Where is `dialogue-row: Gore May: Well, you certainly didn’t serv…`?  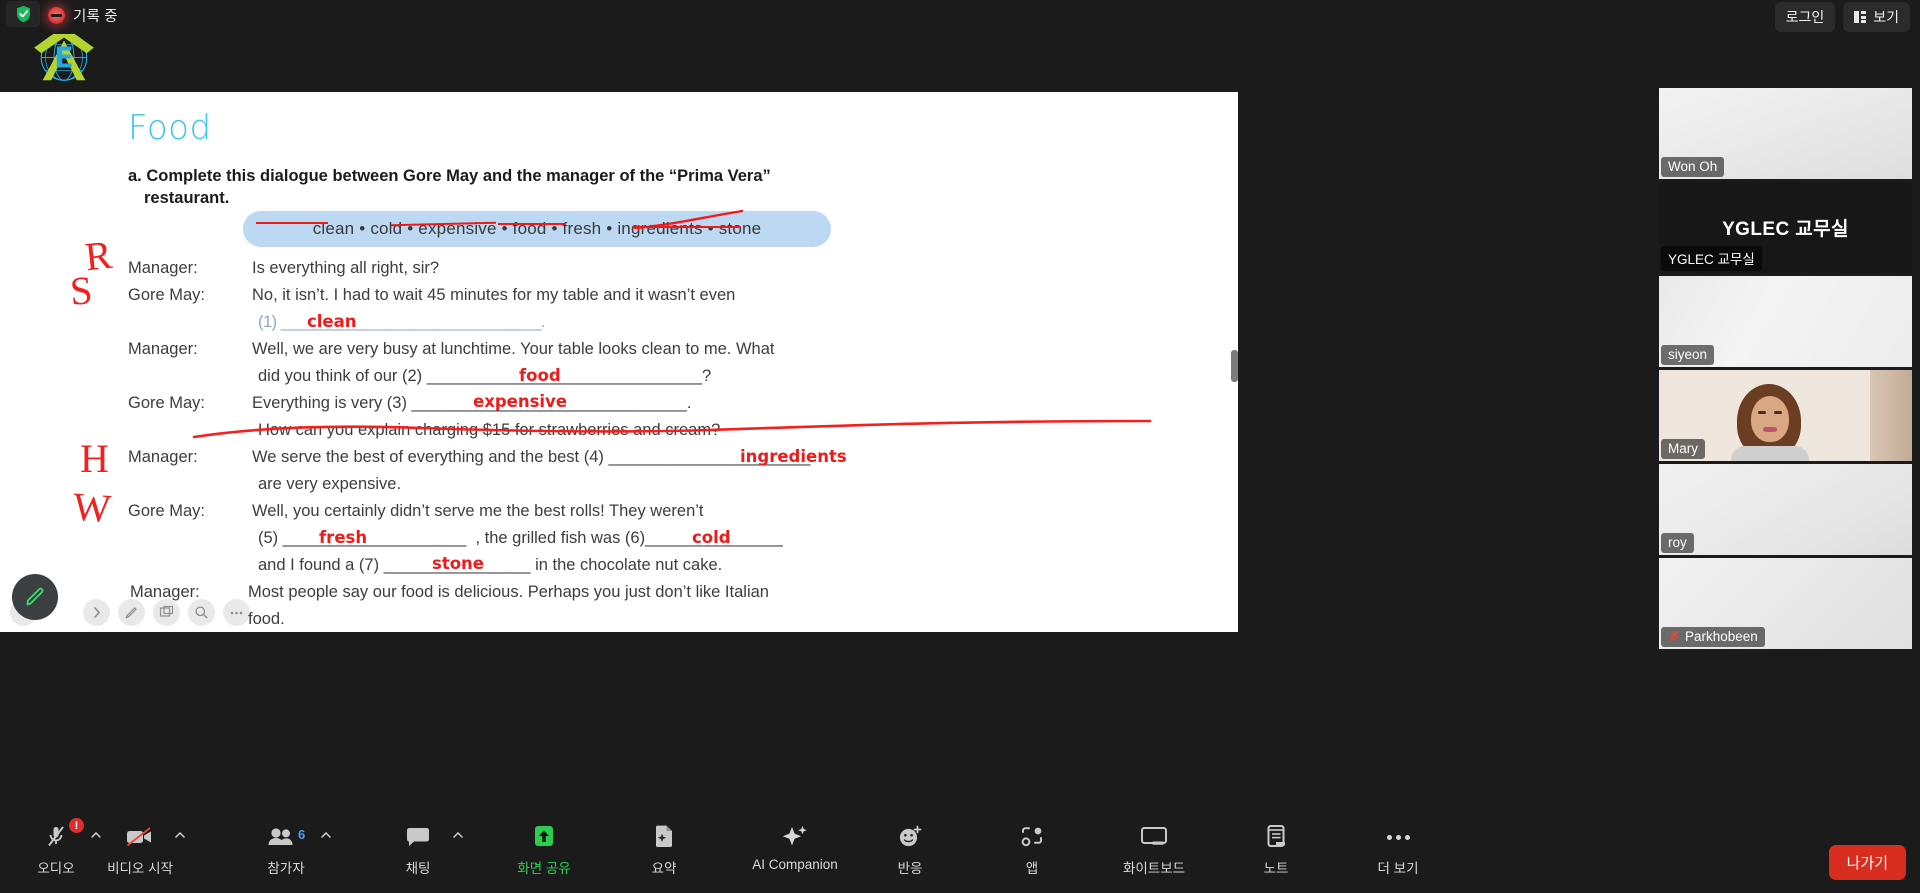 dialogue-row: Gore May: Well, you certainly didn’t serv… is located at coordinates (628, 516).